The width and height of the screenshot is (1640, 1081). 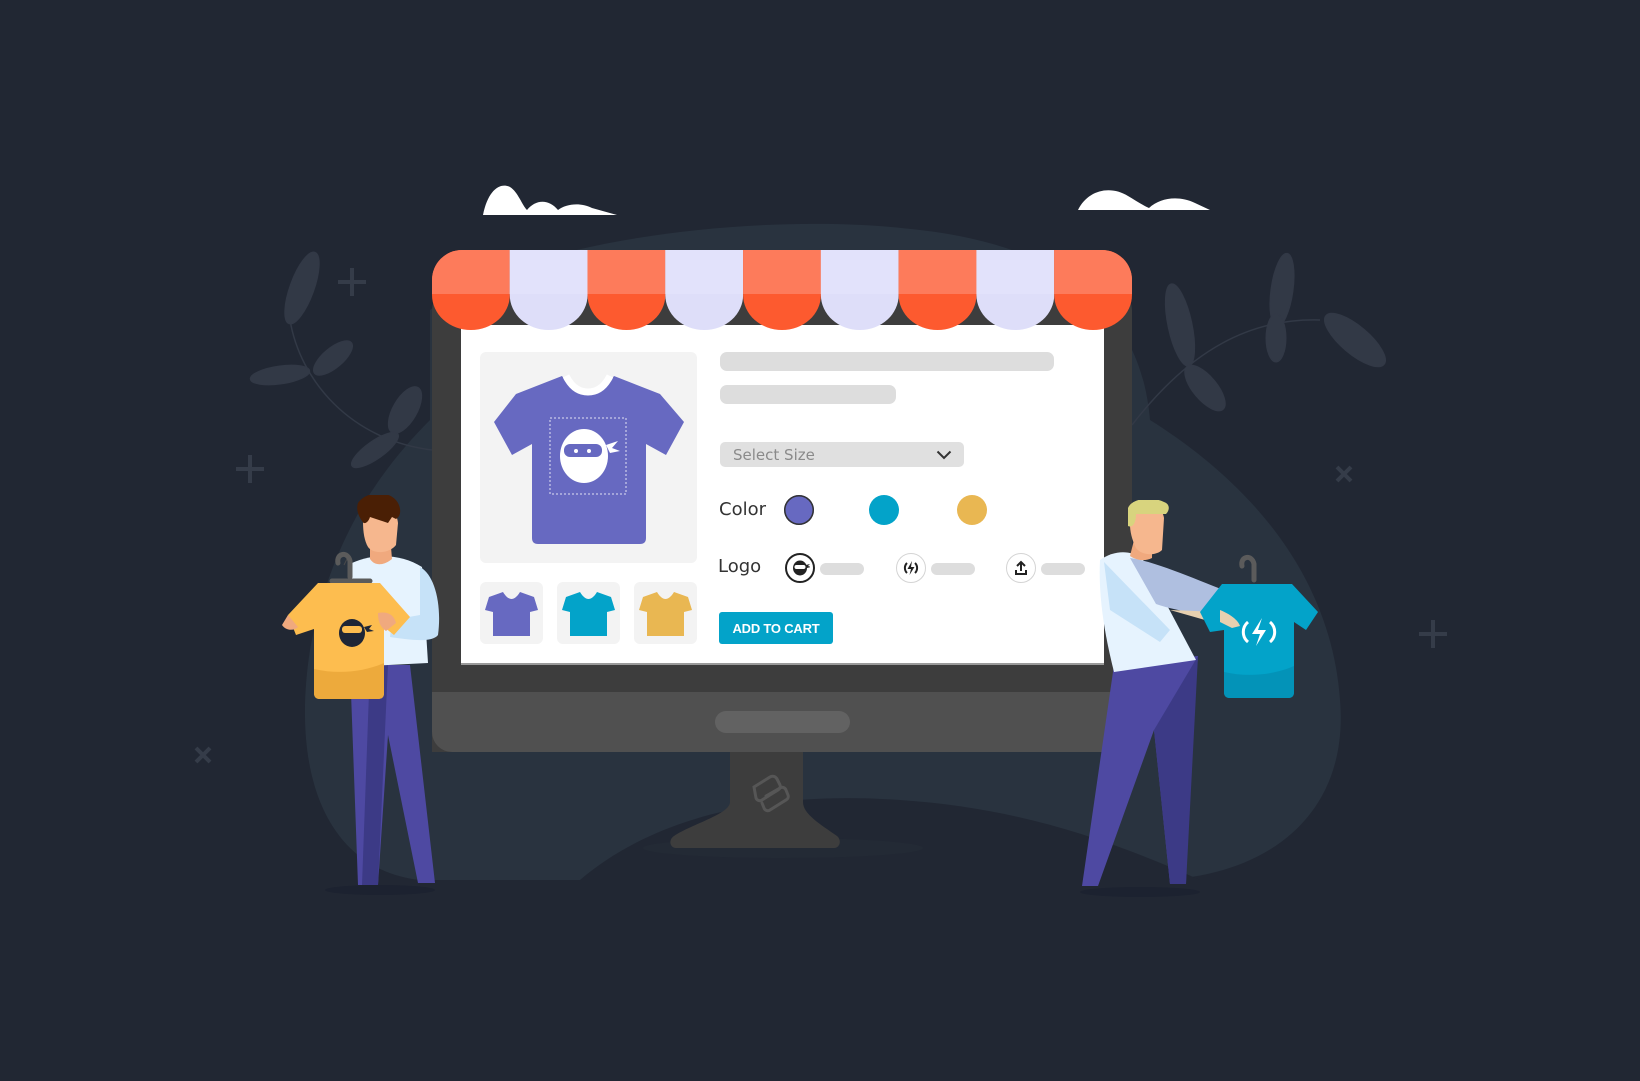 I want to click on person-left, so click(x=361, y=695).